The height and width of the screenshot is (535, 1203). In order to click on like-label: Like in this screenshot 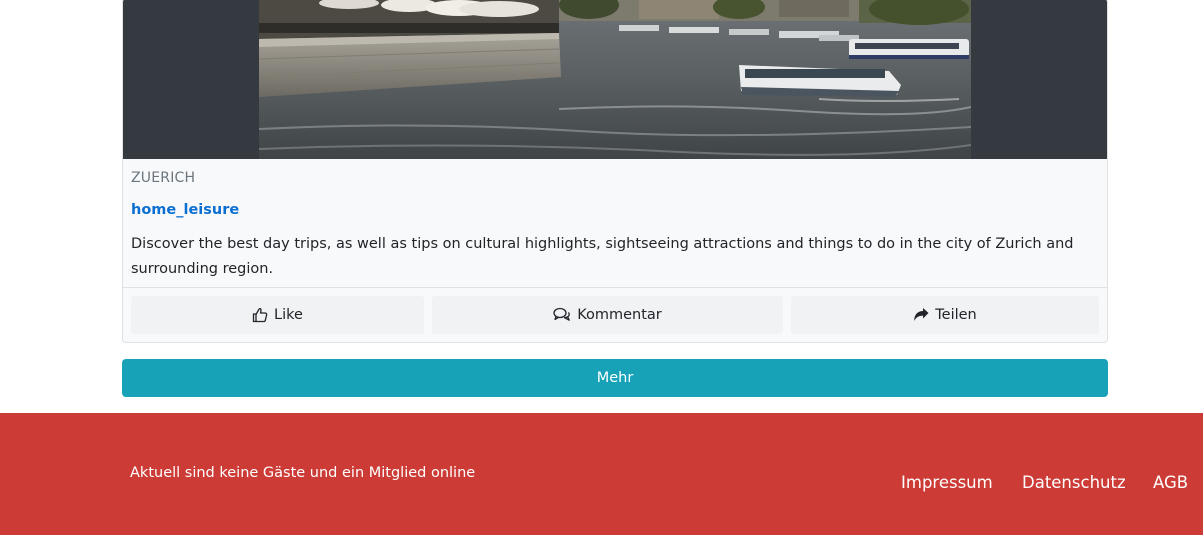, I will do `click(288, 315)`.